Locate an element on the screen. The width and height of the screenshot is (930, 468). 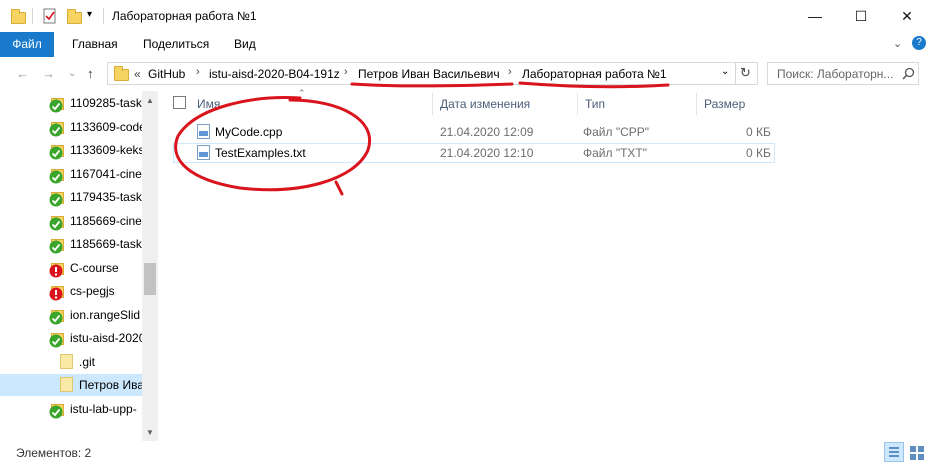
sidebar-item: 1185669-taskn is located at coordinates (71, 244).